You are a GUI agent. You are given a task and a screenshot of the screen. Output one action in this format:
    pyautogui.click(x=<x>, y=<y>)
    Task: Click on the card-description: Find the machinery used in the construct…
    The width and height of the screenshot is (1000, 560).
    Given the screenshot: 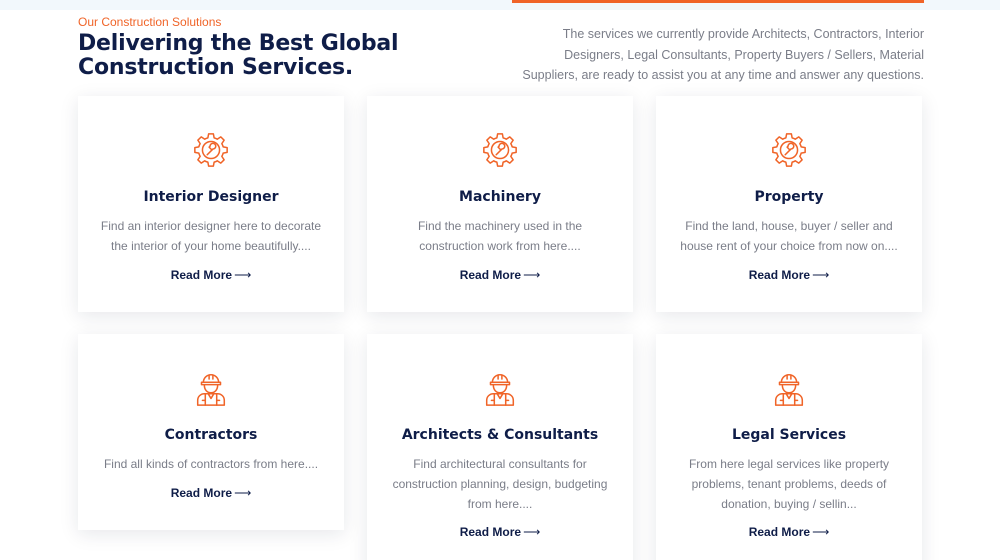 What is the action you would take?
    pyautogui.click(x=500, y=236)
    